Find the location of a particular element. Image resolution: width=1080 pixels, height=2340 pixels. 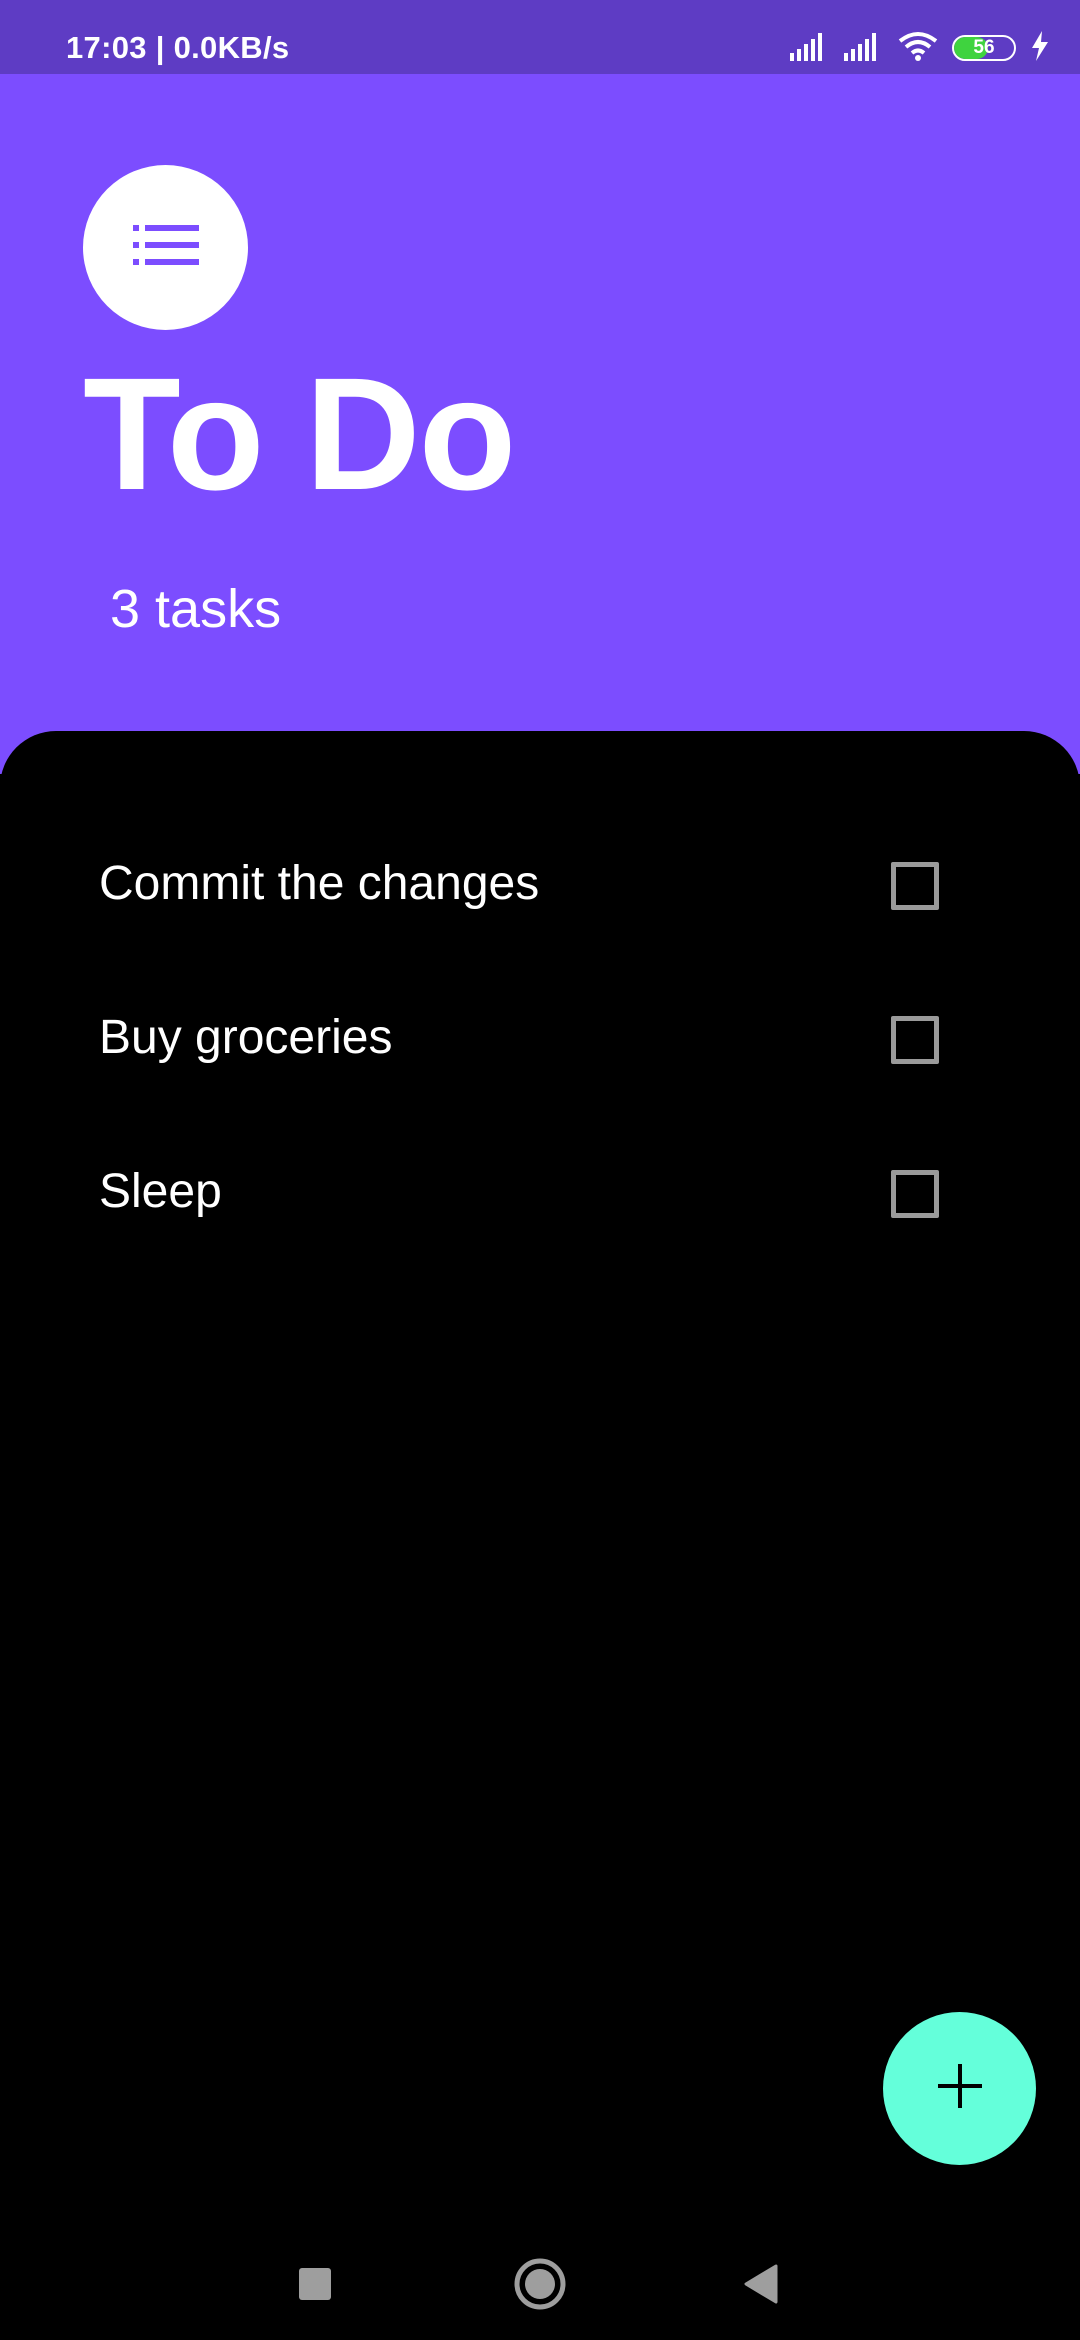

back-icon is located at coordinates (760, 2286).